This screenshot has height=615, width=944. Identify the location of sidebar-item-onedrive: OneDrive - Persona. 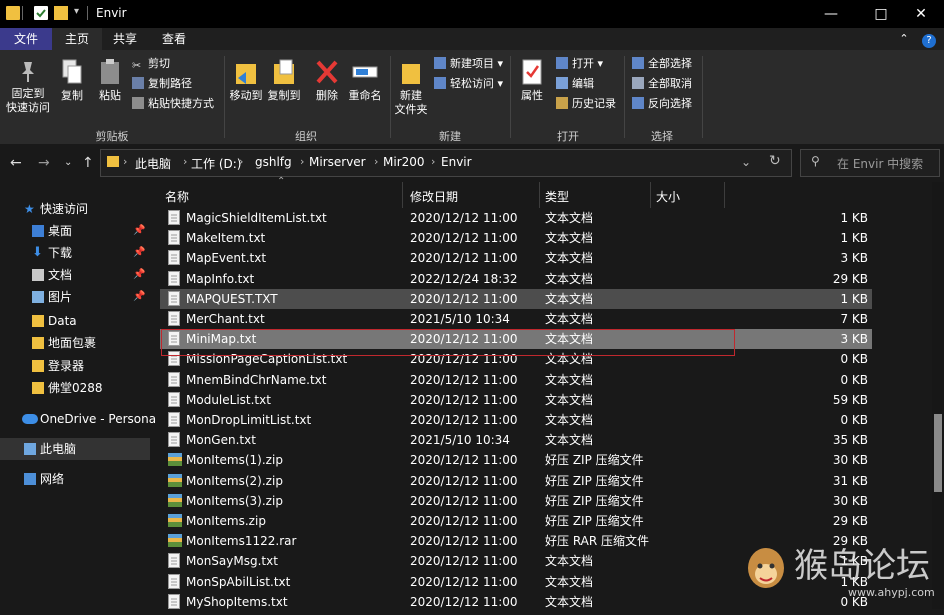
(78, 419).